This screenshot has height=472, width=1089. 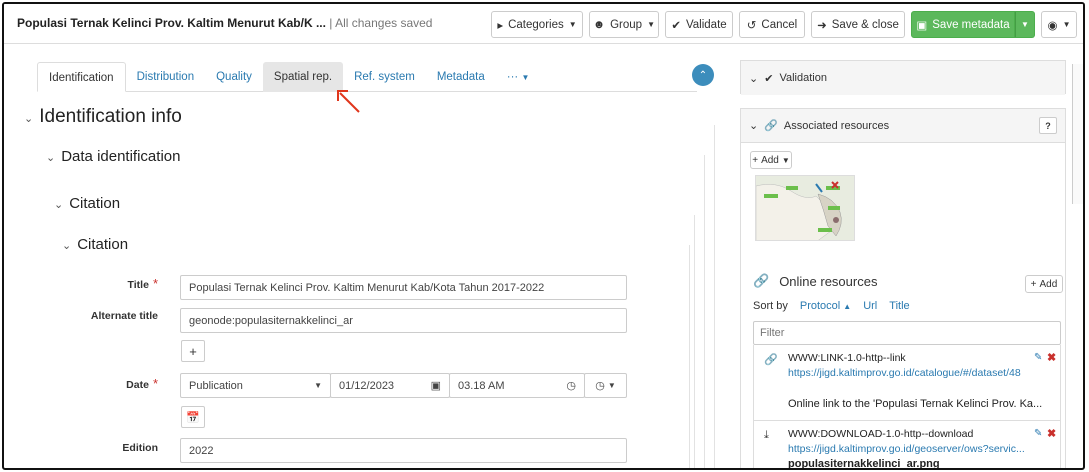 I want to click on clock-icon: ◷, so click(x=600, y=386).